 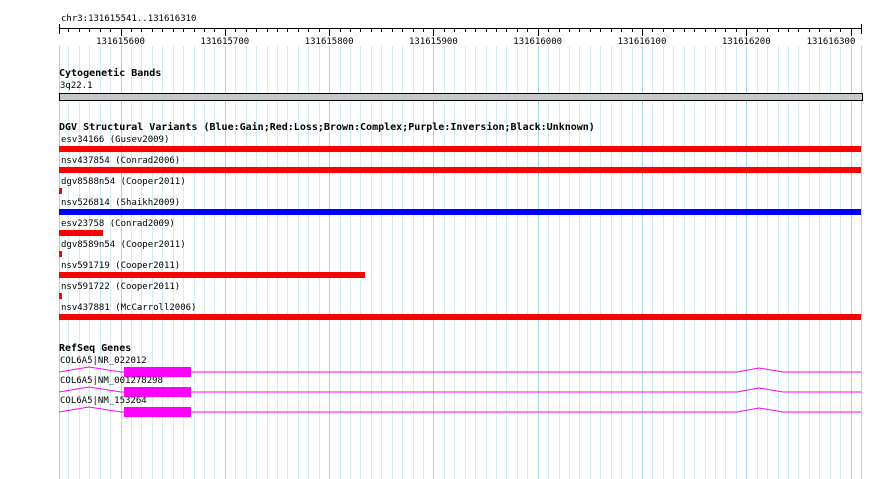 What do you see at coordinates (123, 182) in the screenshot?
I see `variant-label: dgv8588n54 (Cooper2011)` at bounding box center [123, 182].